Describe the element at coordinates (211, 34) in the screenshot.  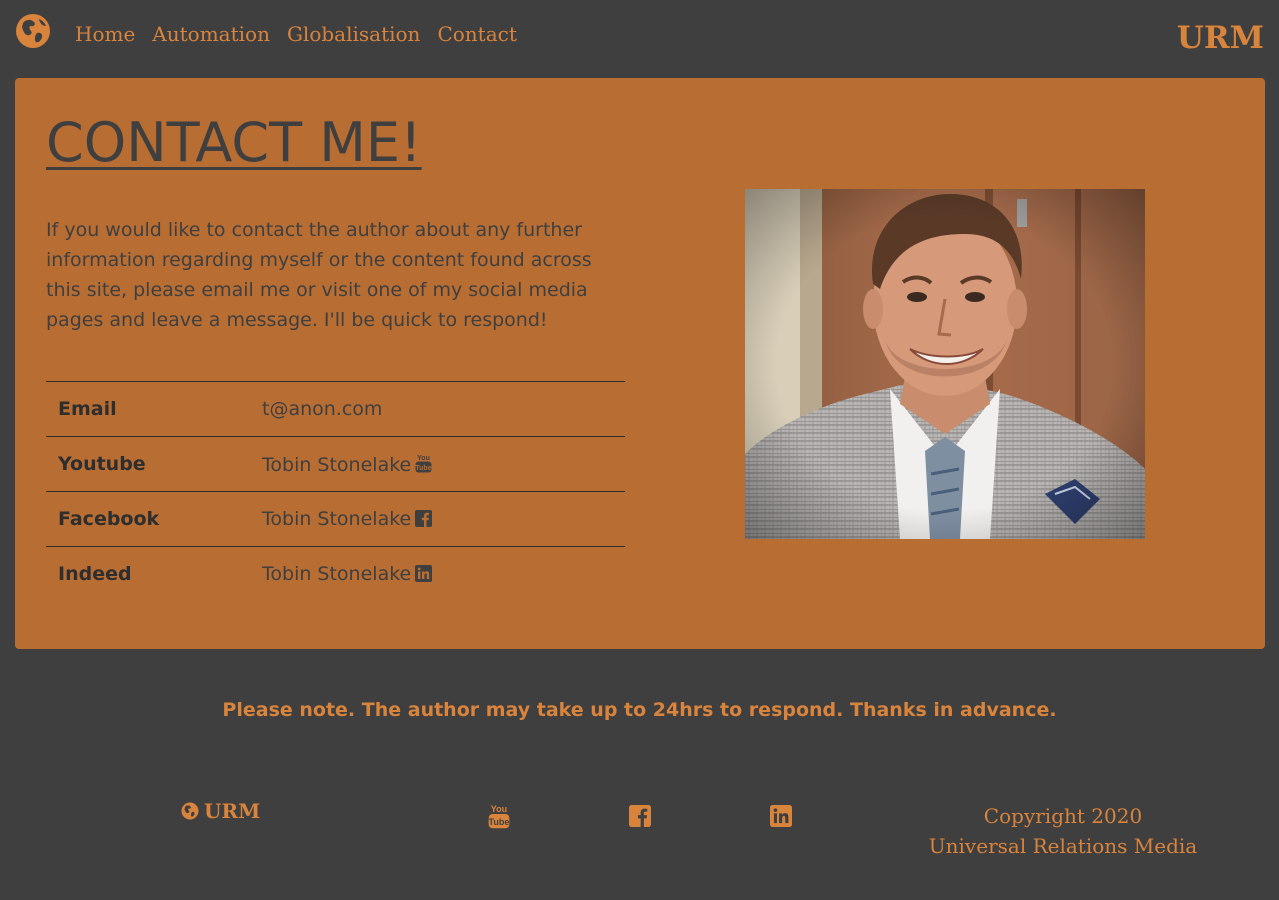
I see `nav-link-automation: Automation` at that location.